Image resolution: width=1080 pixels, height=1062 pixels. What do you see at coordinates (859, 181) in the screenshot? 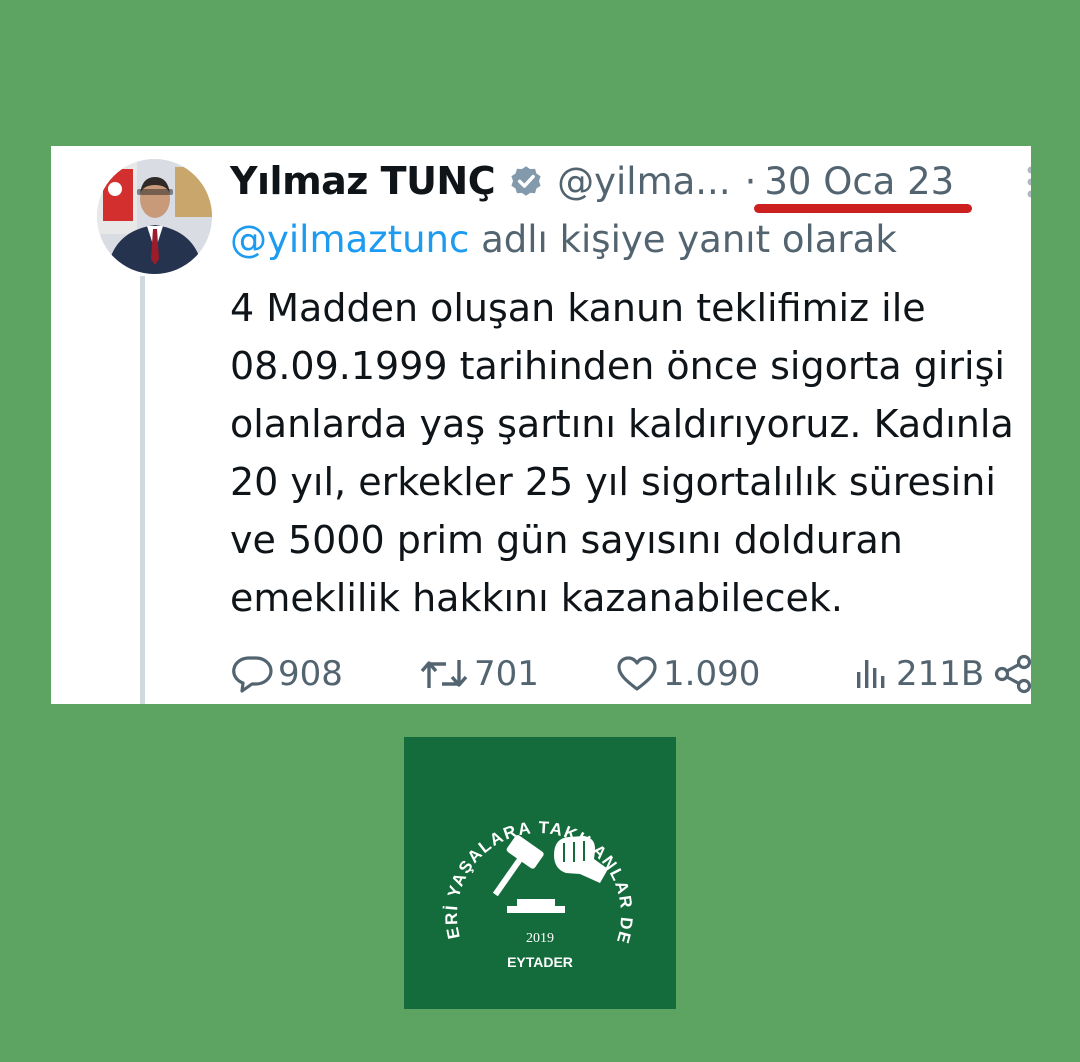
I see `tweet-date: 30 Oca 23` at bounding box center [859, 181].